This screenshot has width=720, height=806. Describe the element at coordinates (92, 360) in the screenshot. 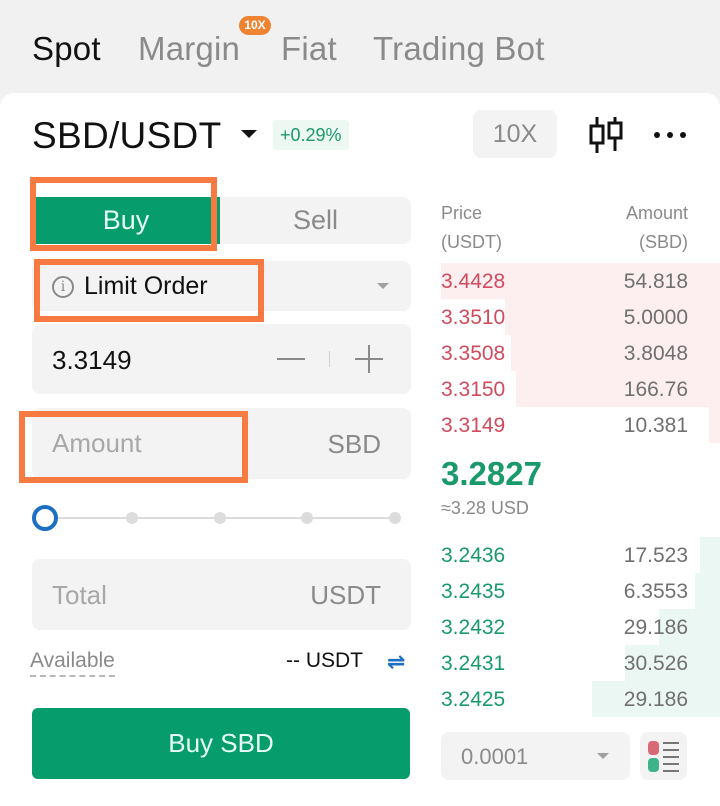

I see `price-input: 3.3149` at that location.